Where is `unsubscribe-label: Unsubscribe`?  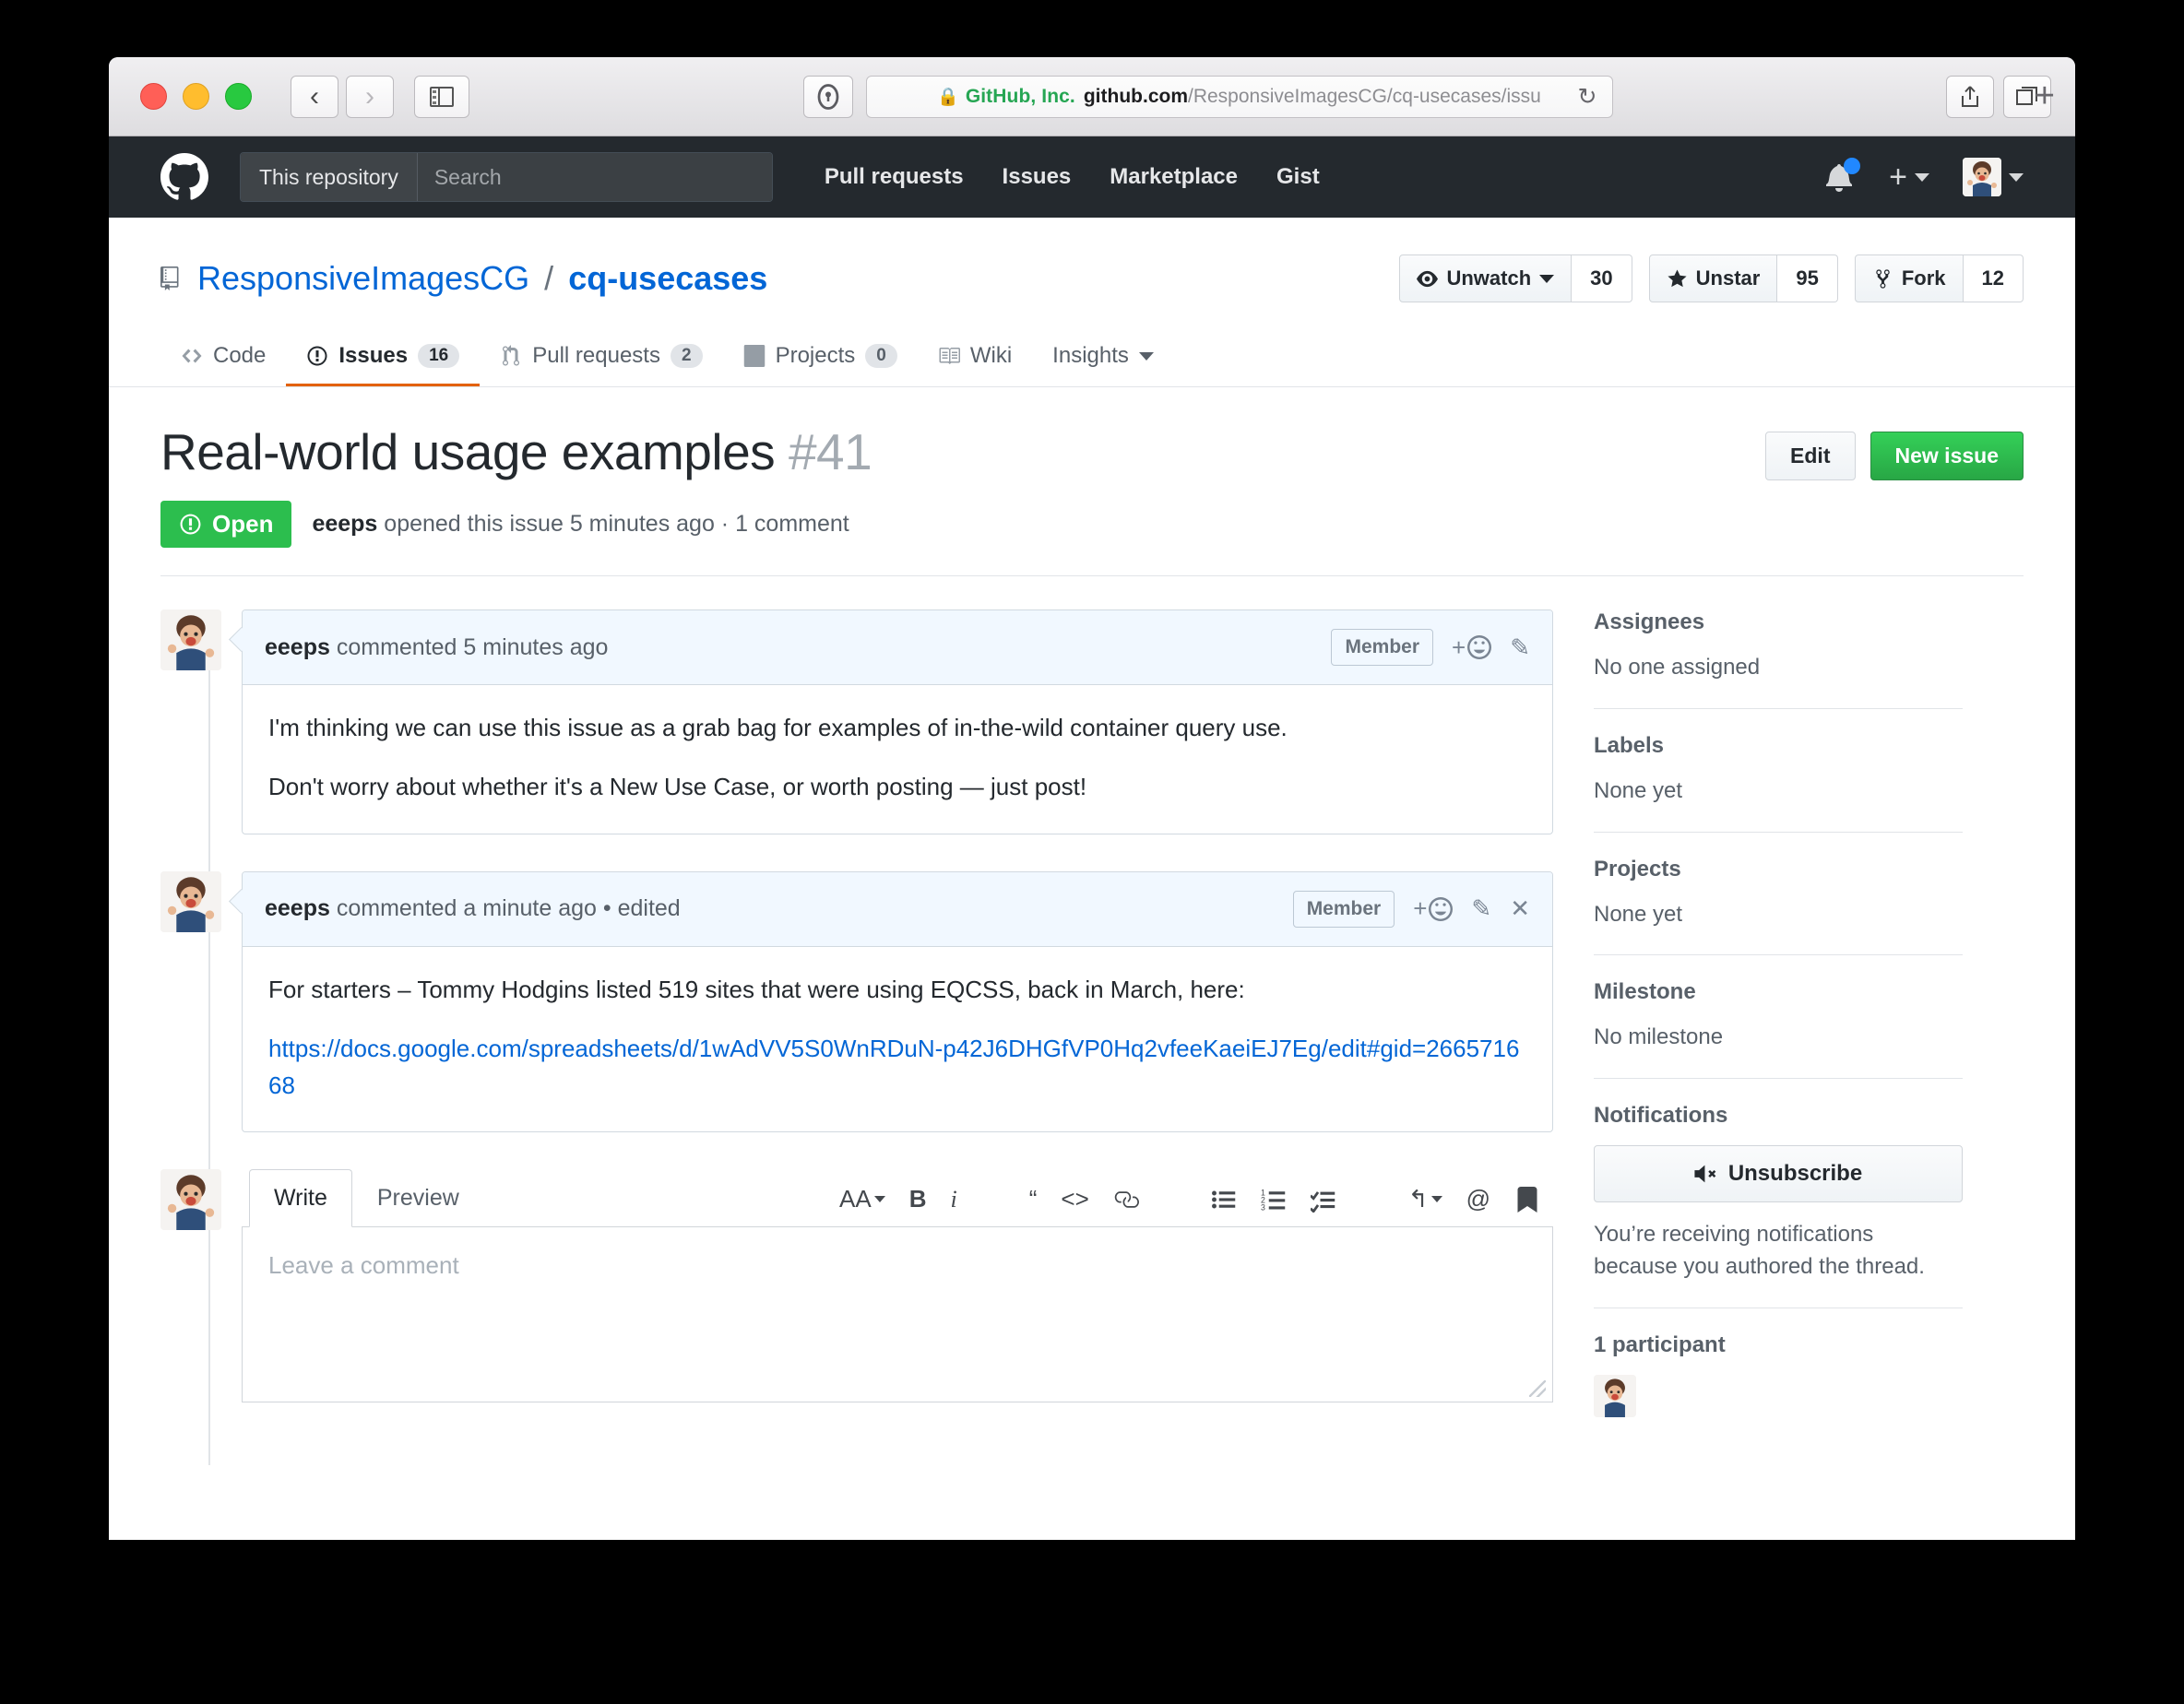
unsubscribe-label: Unsubscribe is located at coordinates (1795, 1174).